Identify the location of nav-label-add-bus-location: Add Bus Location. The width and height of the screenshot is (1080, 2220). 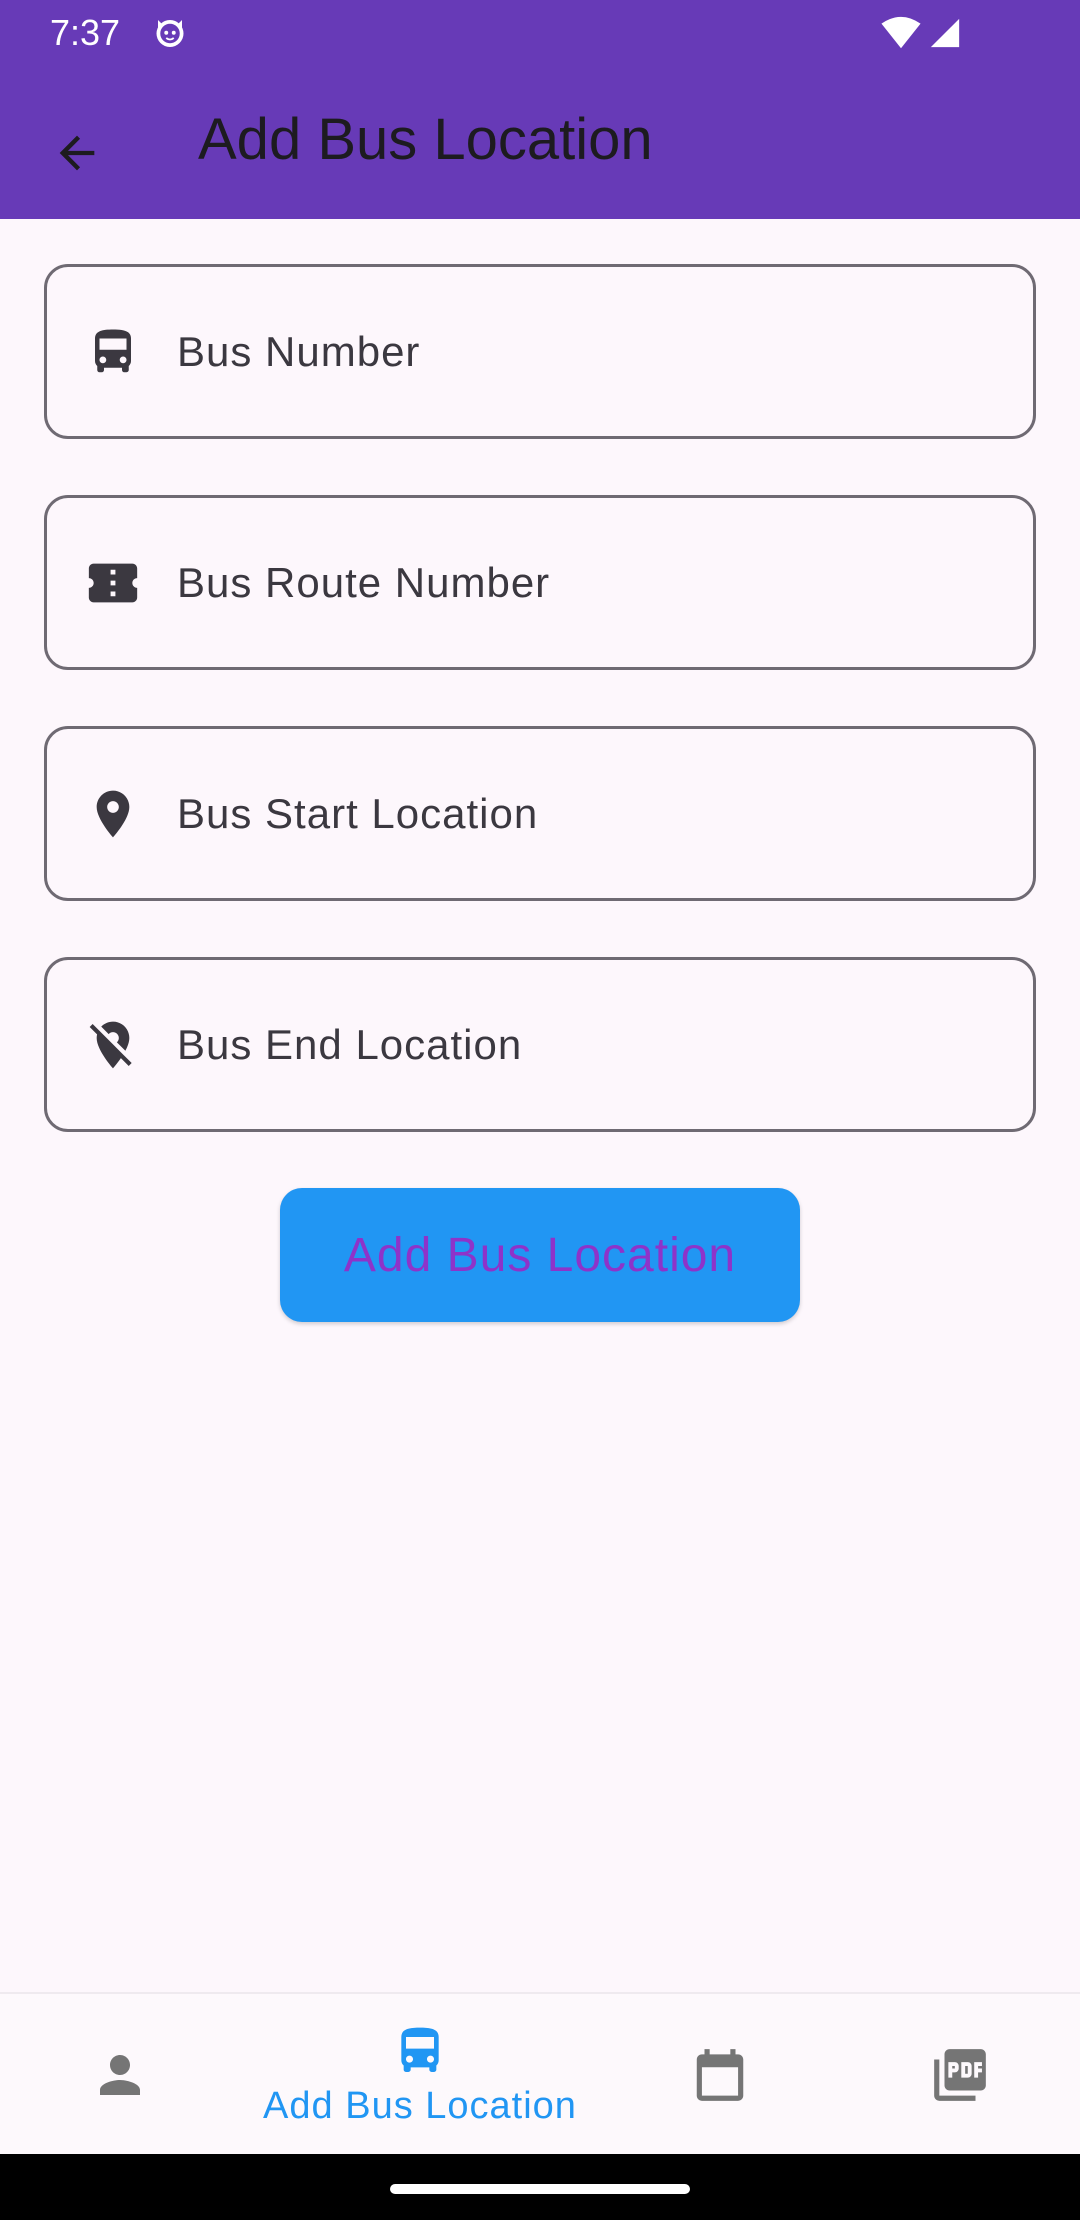
(420, 2105).